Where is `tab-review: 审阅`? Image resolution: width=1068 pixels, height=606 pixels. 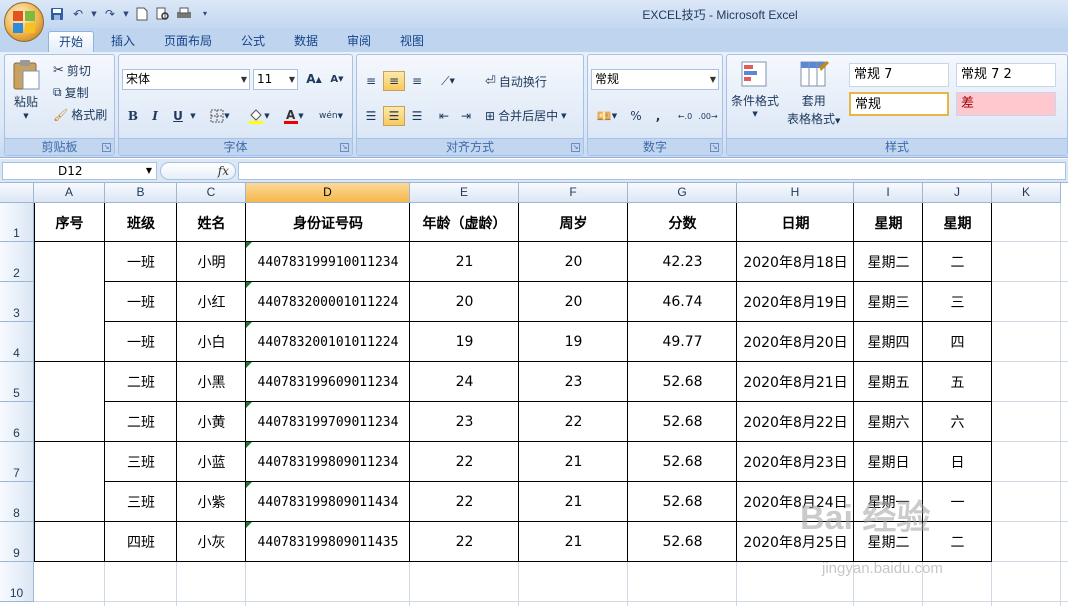 tab-review: 审阅 is located at coordinates (359, 41).